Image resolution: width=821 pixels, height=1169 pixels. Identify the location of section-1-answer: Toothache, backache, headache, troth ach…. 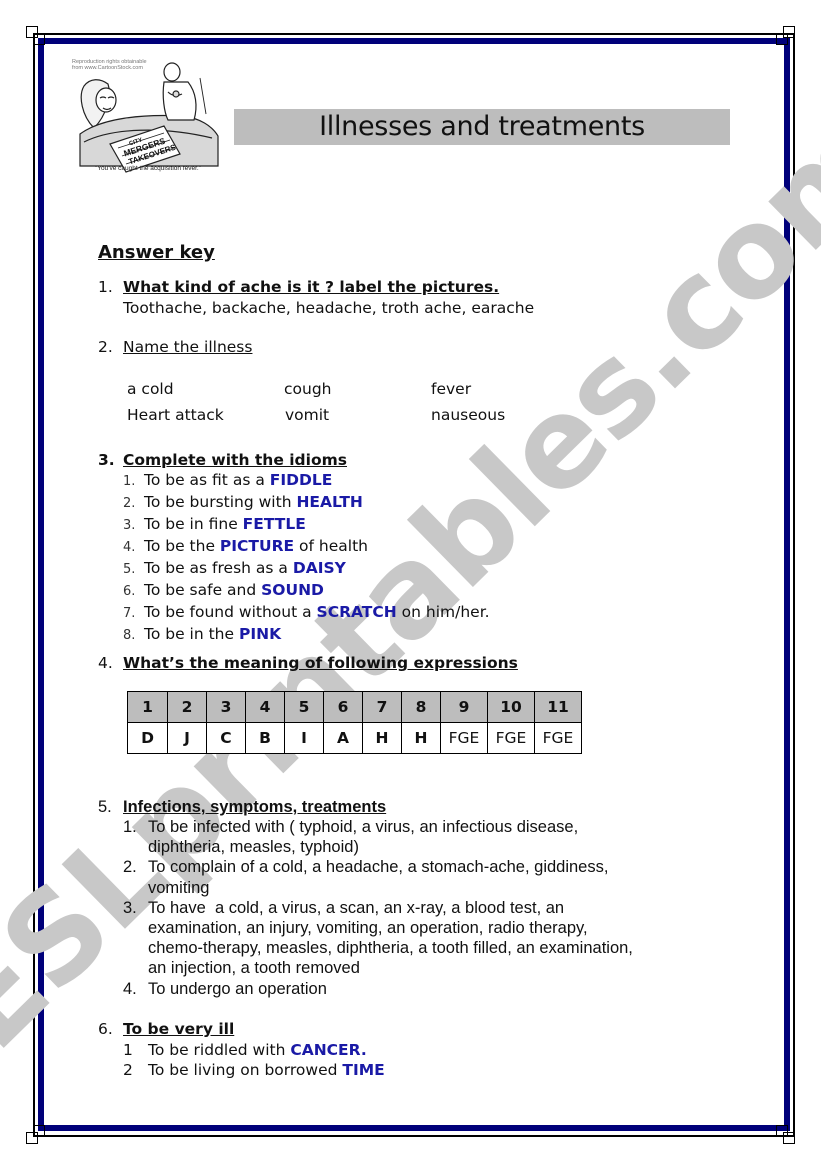
(329, 308).